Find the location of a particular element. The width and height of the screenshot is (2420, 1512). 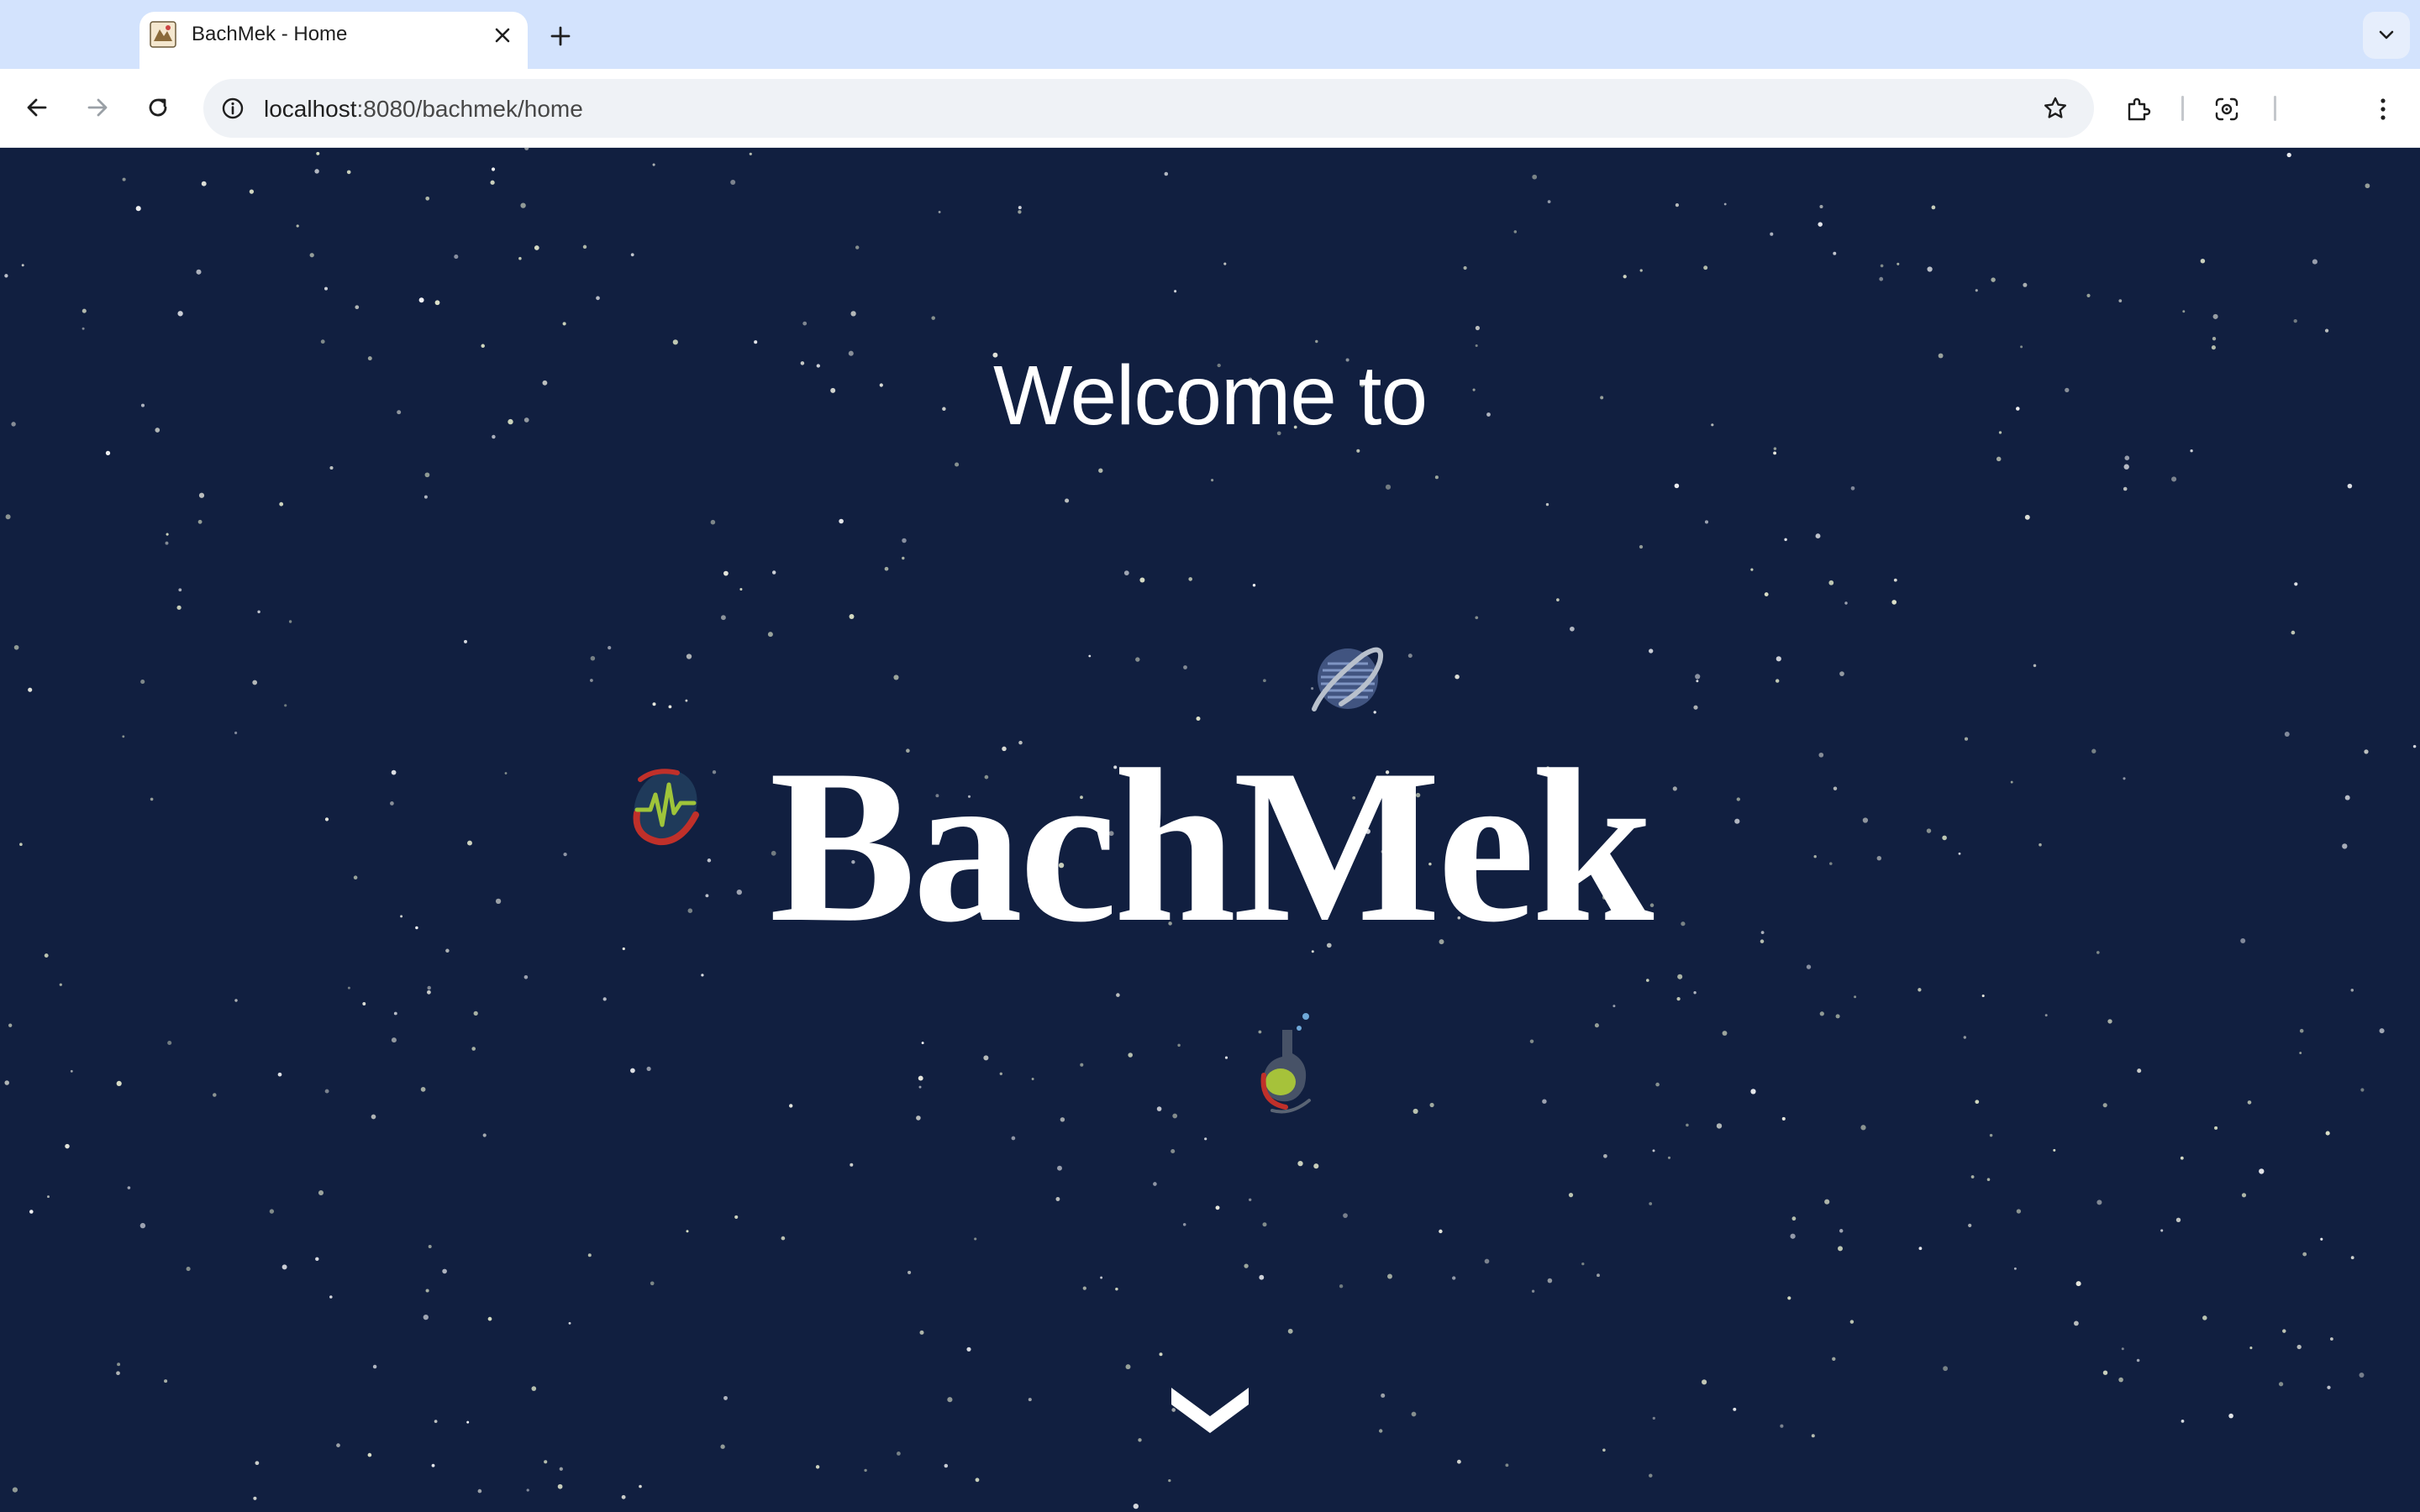

chevron-down-icon is located at coordinates (1210, 1408).